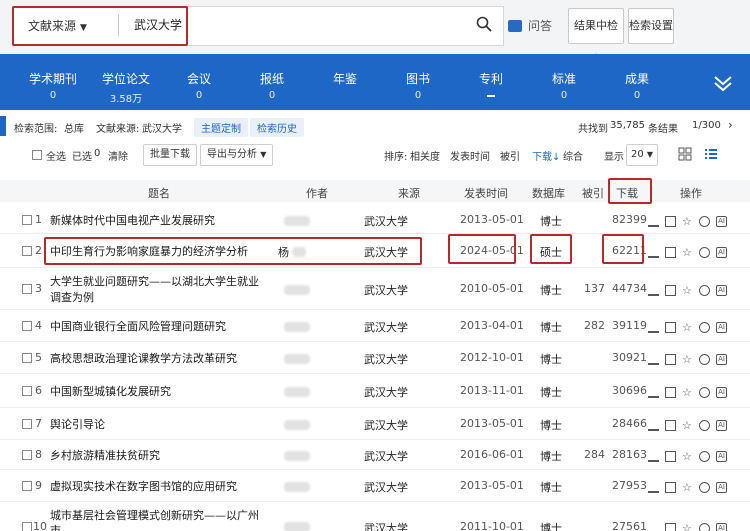 Image resolution: width=750 pixels, height=531 pixels. What do you see at coordinates (132, 220) in the screenshot?
I see `row-title: 新媒体时代中国电视产业发展研究` at bounding box center [132, 220].